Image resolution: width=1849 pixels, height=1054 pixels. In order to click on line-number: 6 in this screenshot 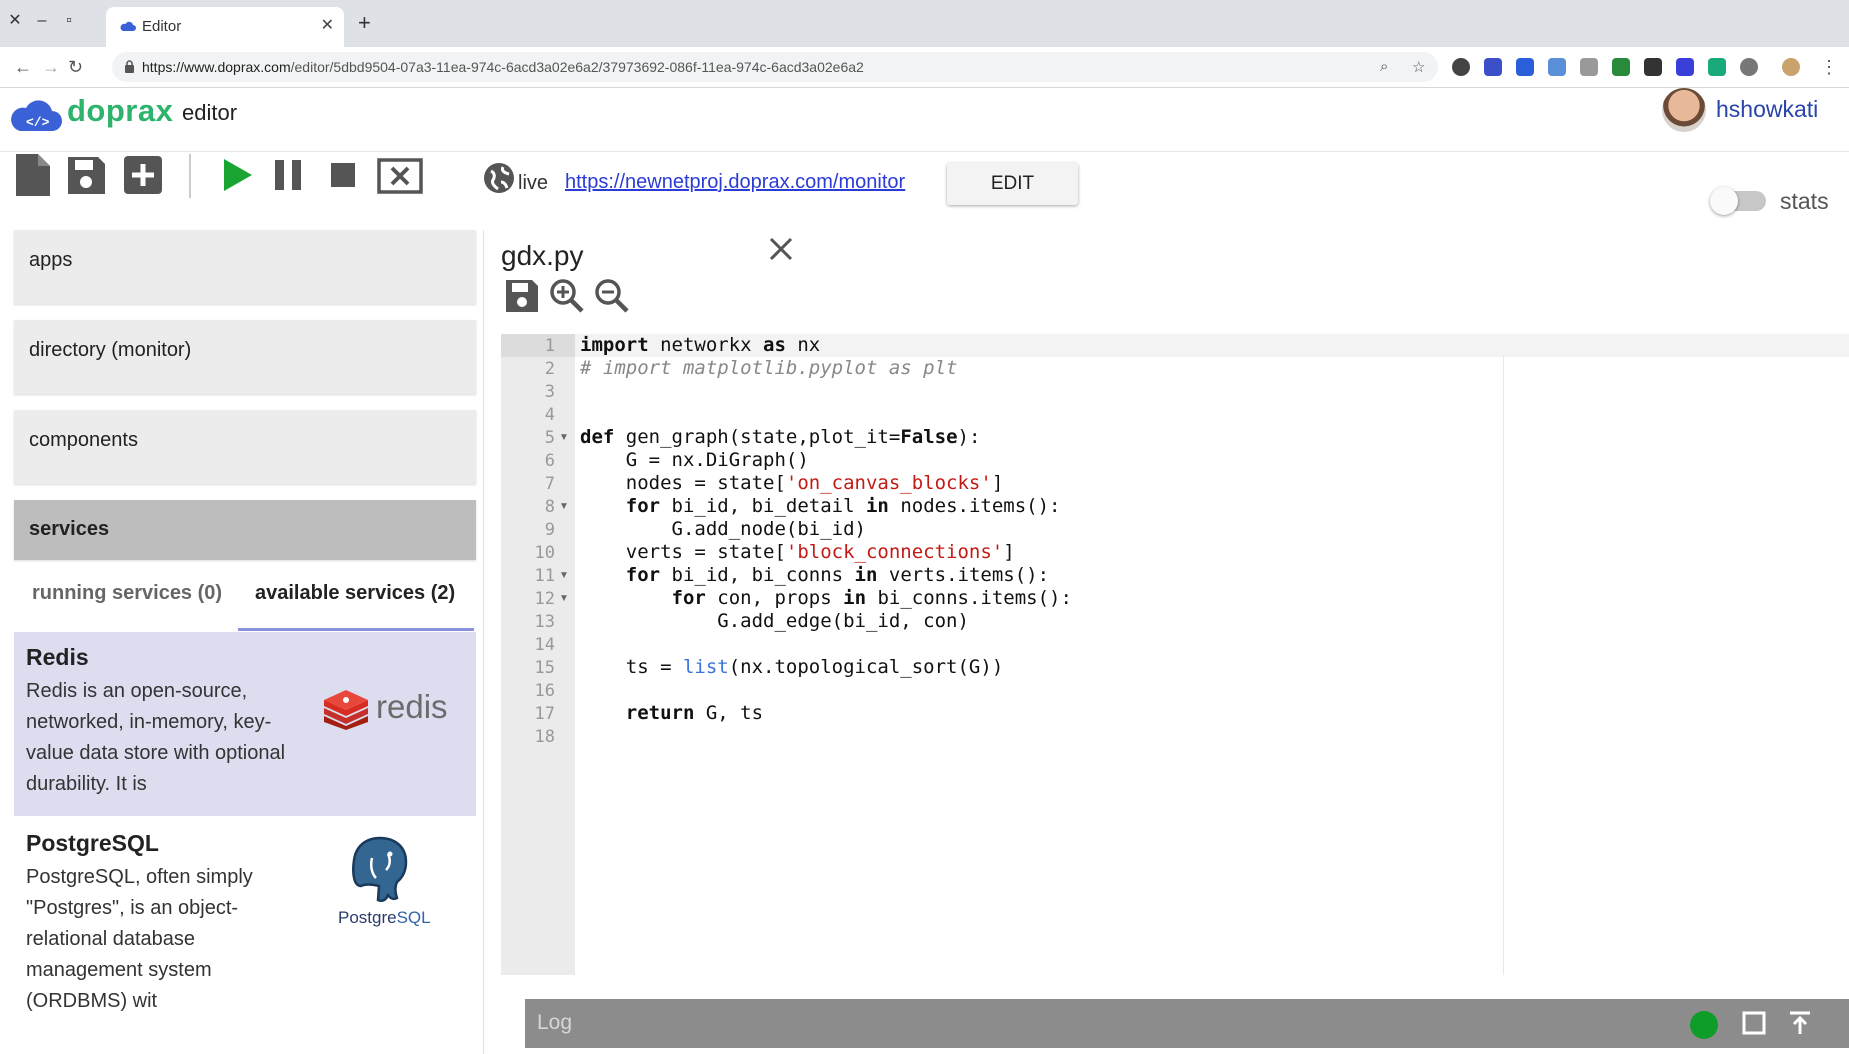, I will do `click(549, 461)`.